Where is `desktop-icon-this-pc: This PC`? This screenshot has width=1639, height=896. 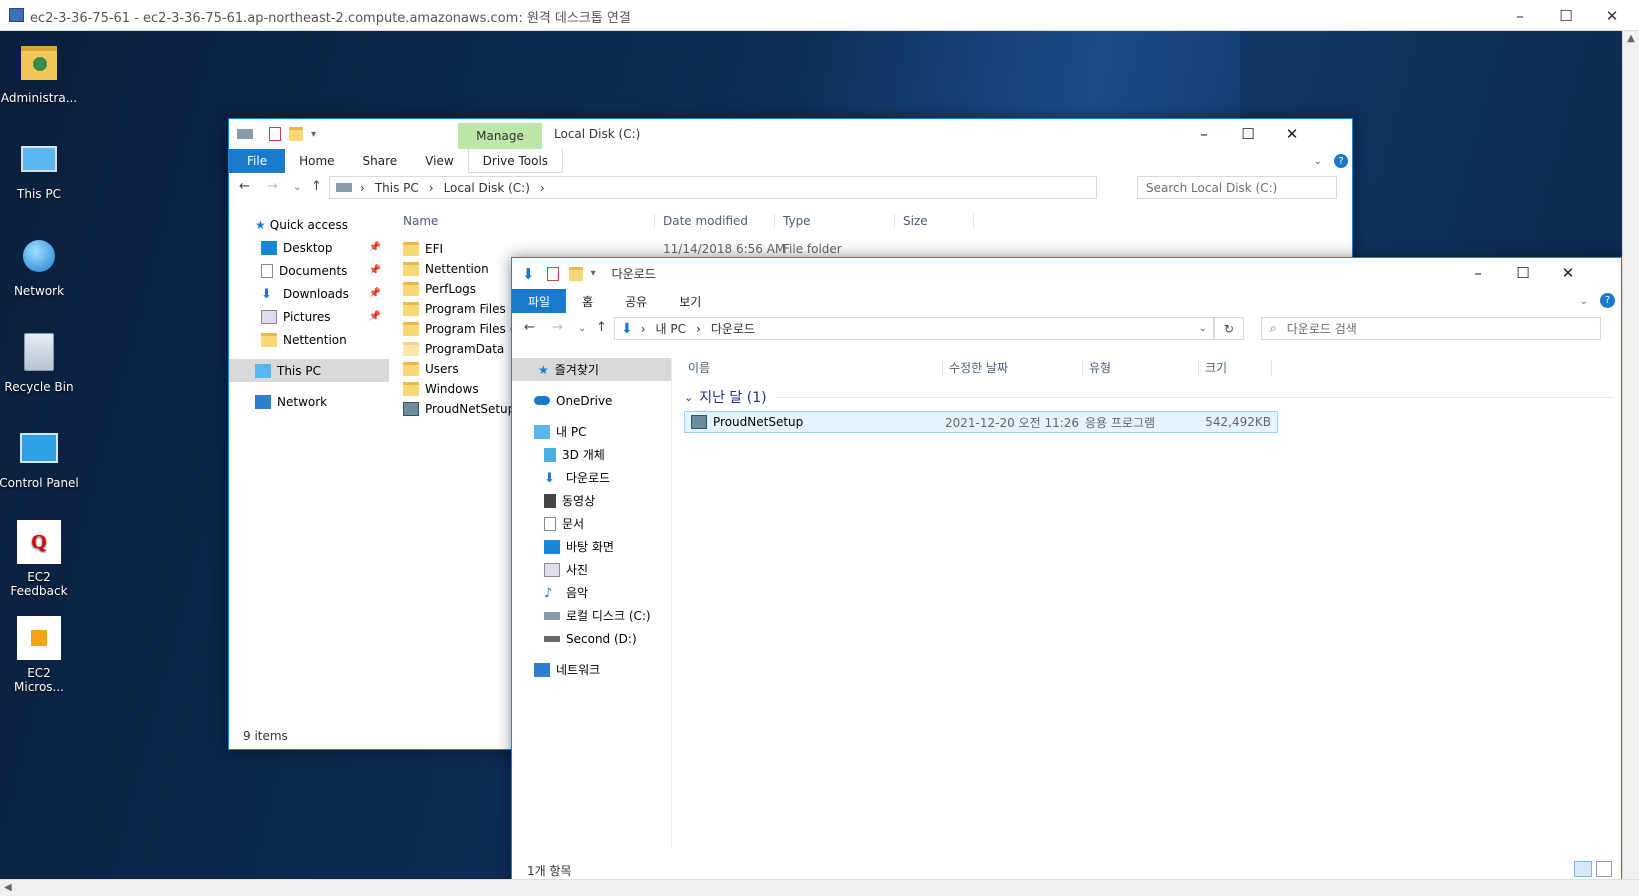
desktop-icon-this-pc: This PC is located at coordinates (39, 169).